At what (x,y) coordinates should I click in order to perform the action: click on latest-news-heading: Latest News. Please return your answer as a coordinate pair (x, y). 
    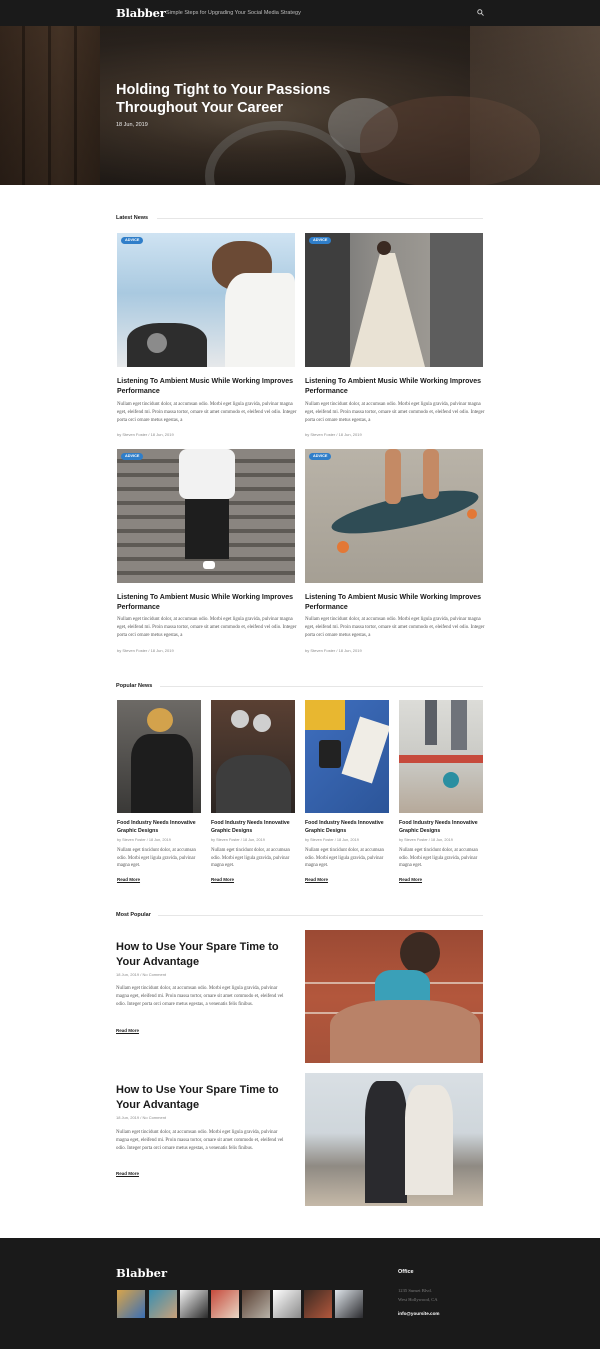
    Looking at the image, I should click on (132, 218).